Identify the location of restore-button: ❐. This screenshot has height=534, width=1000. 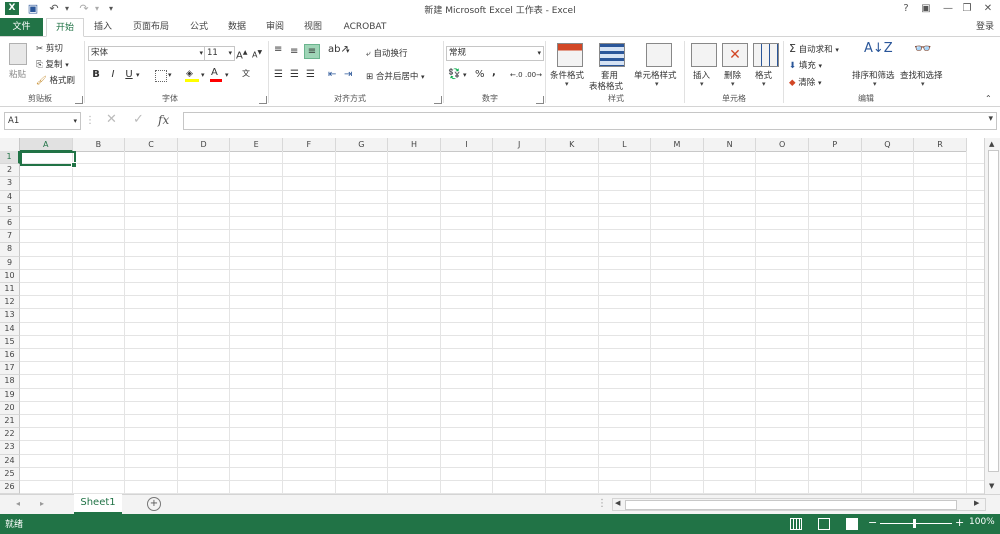
(967, 9).